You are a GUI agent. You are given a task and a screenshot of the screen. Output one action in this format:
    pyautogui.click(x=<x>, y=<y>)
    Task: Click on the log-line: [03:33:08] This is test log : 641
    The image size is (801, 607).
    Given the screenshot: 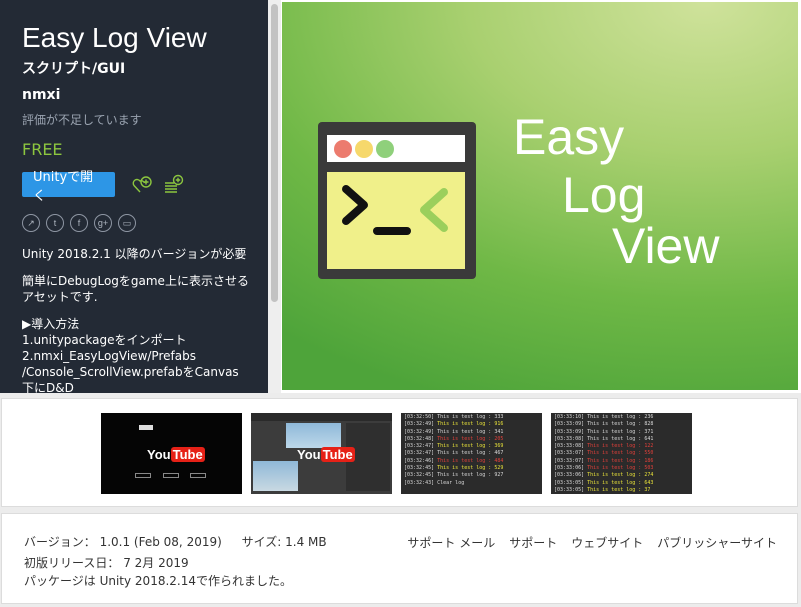 What is the action you would take?
    pyautogui.click(x=604, y=438)
    